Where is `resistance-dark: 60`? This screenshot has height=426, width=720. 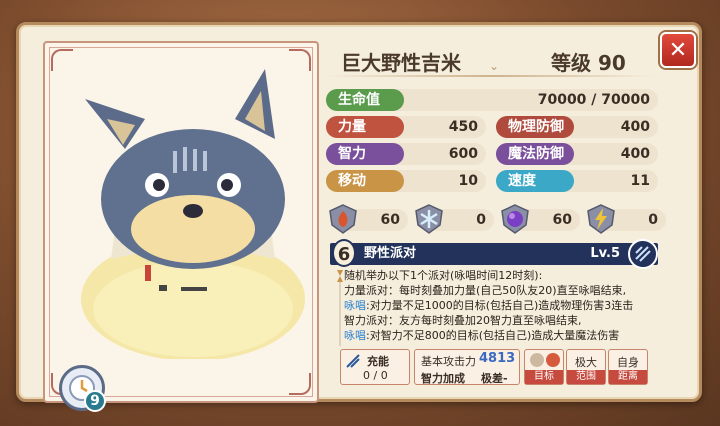
resistance-dark: 60 is located at coordinates (540, 218).